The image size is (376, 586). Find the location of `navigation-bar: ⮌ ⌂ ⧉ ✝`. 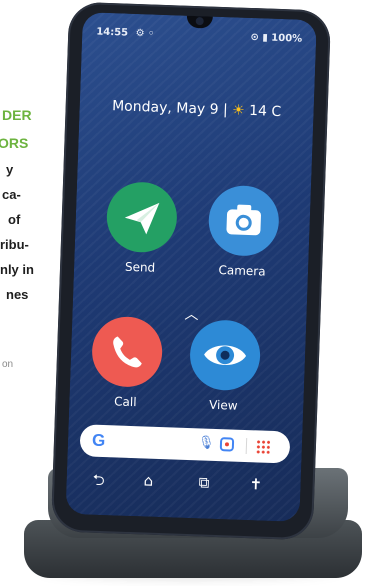

navigation-bar: ⮌ ⌂ ⧉ ✝ is located at coordinates (183, 485).